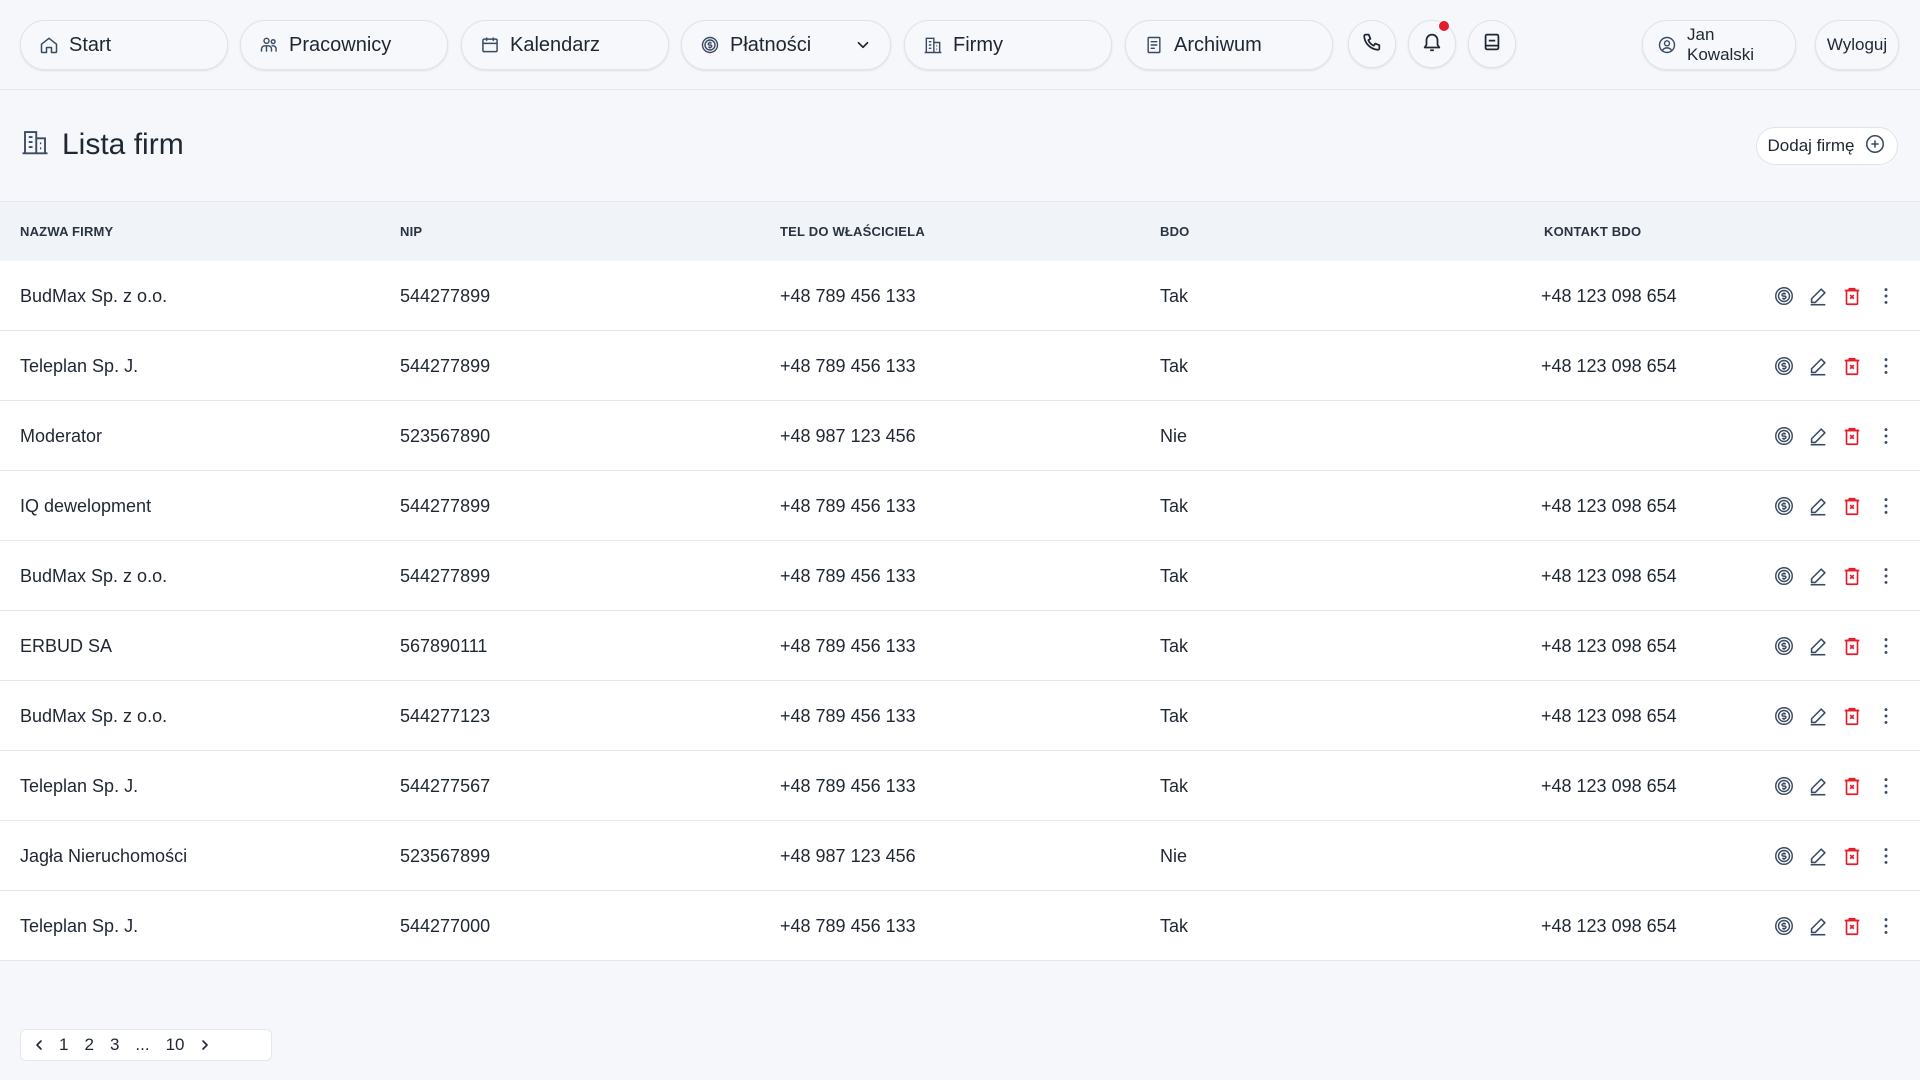 Image resolution: width=1920 pixels, height=1080 pixels. What do you see at coordinates (1857, 45) in the screenshot?
I see `logout-button: Wyloguj` at bounding box center [1857, 45].